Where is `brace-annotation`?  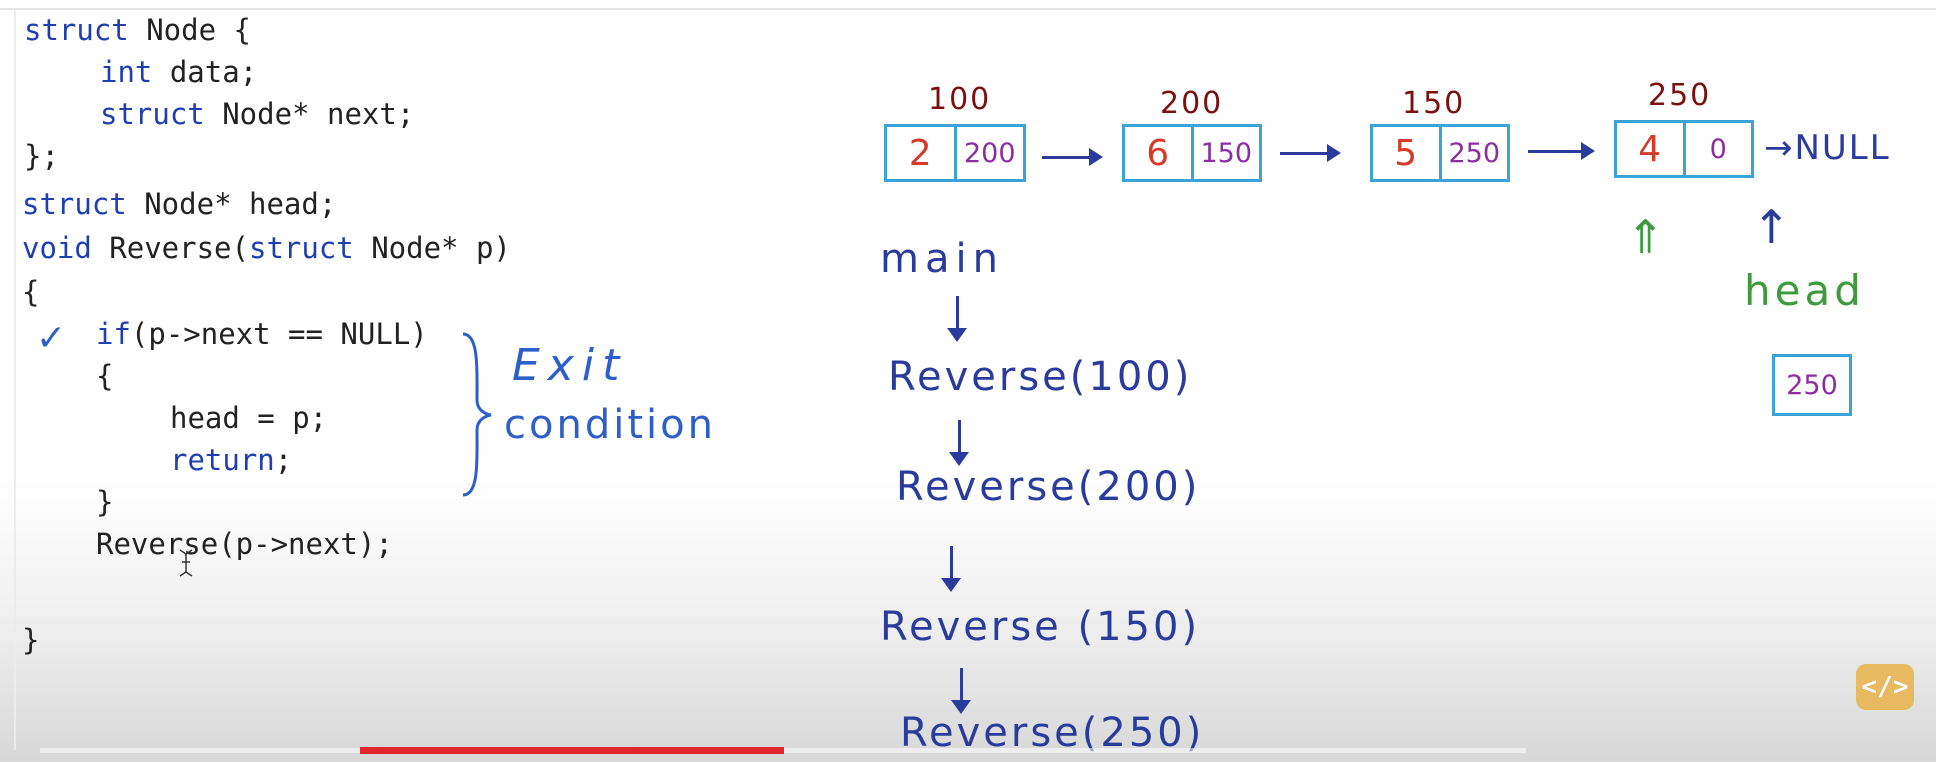
brace-annotation is located at coordinates (477, 414).